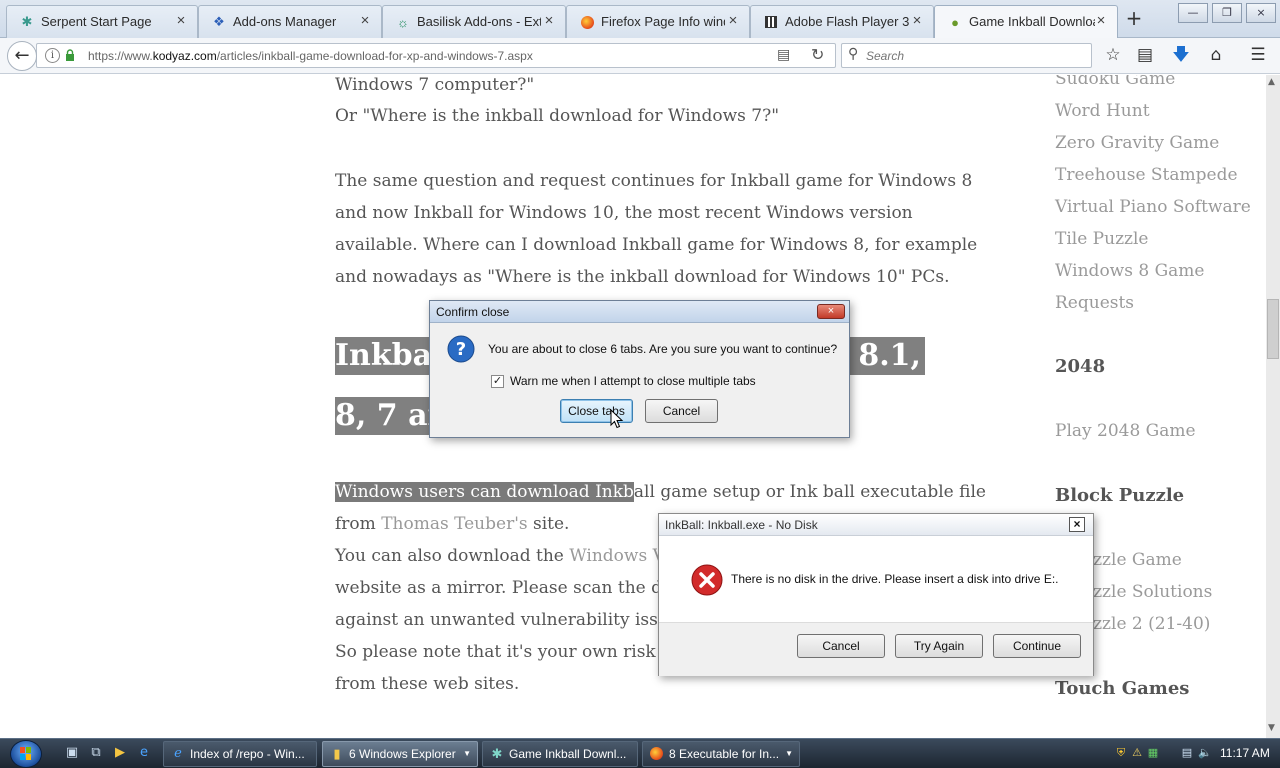  What do you see at coordinates (72, 753) in the screenshot?
I see `show-desktop-icon: ▣` at bounding box center [72, 753].